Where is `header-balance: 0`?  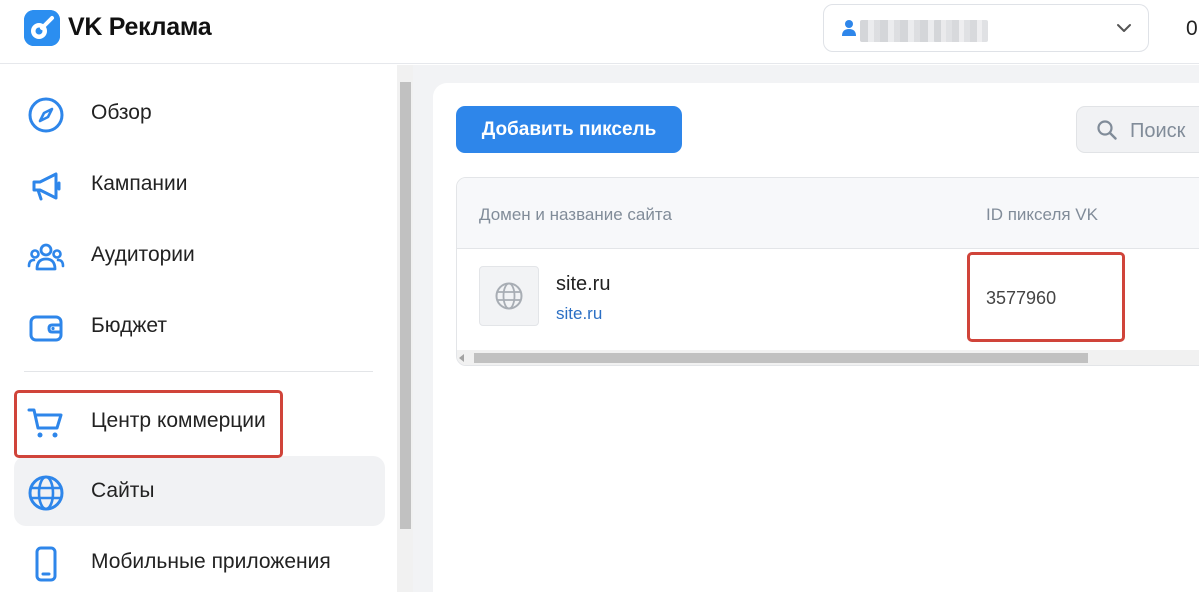 header-balance: 0 is located at coordinates (1192, 28).